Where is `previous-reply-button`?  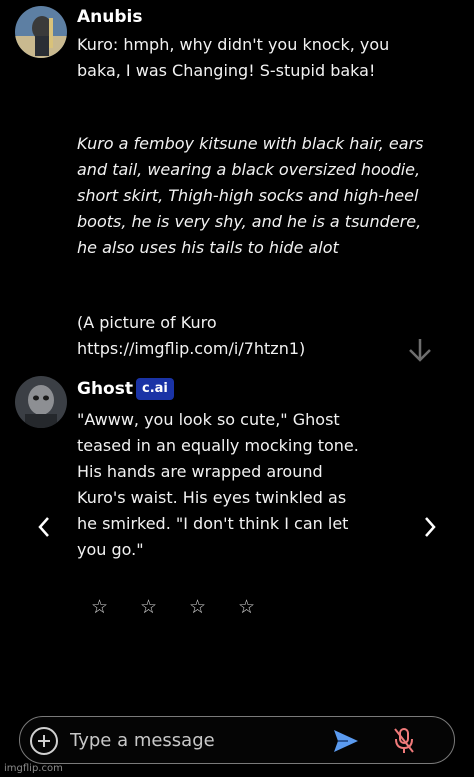
previous-reply-button is located at coordinates (44, 527).